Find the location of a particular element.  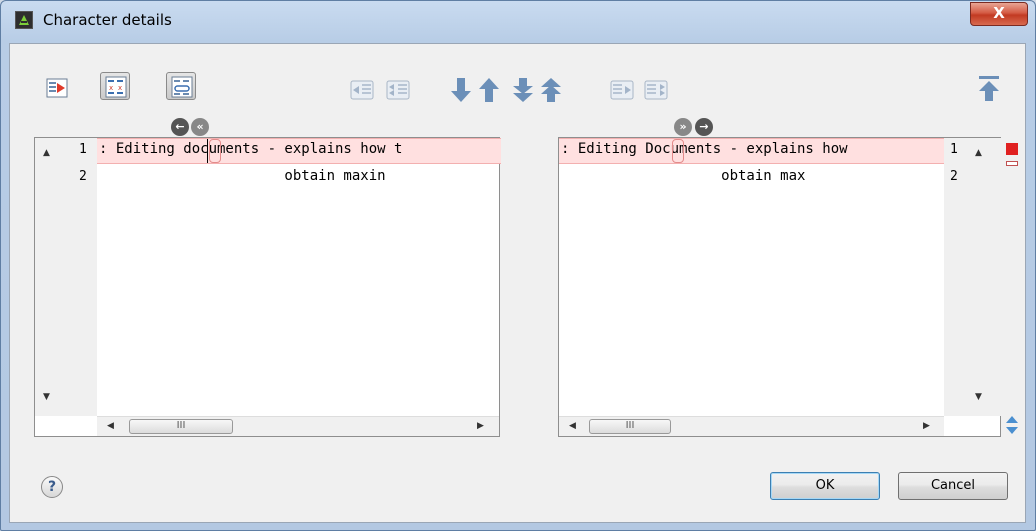

app-icon is located at coordinates (24, 20).